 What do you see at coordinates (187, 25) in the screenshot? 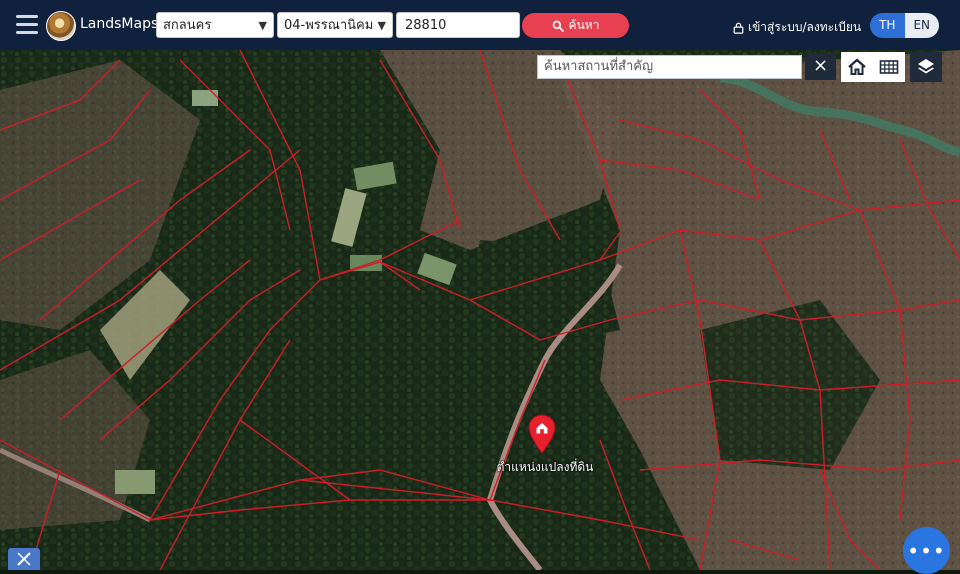
I see `province-select-value: สกลนคร` at bounding box center [187, 25].